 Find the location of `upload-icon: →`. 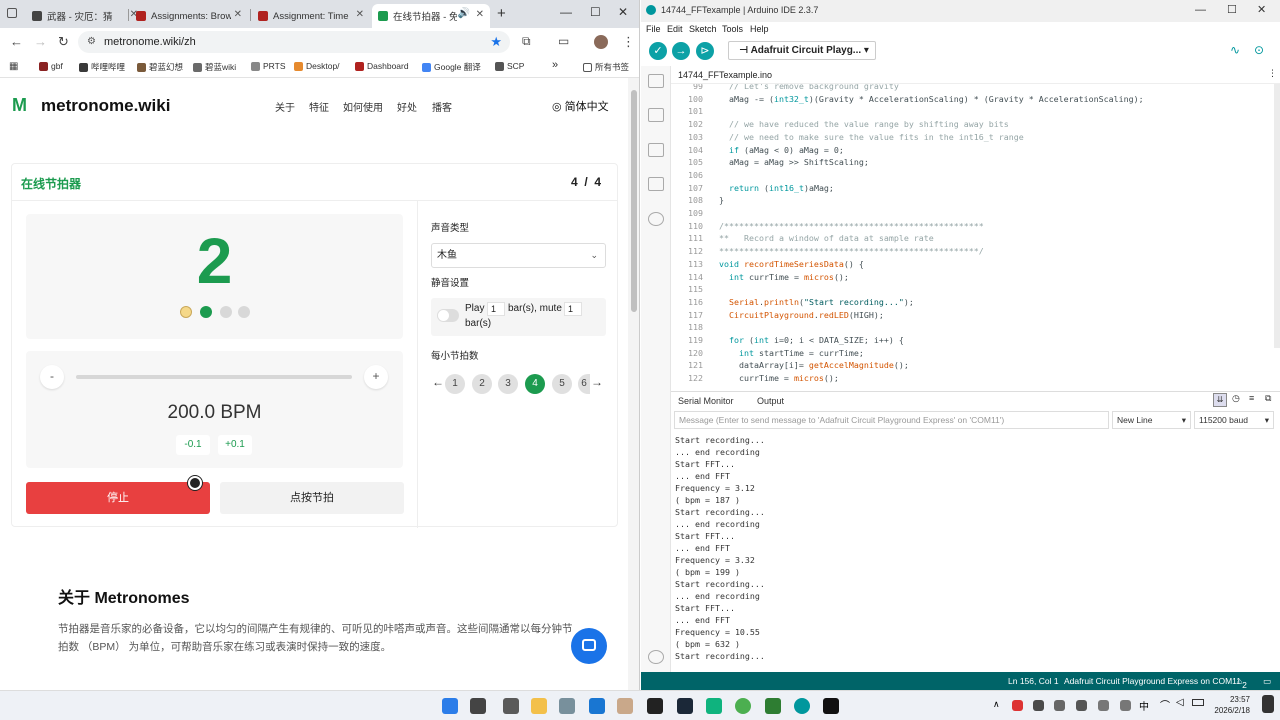

upload-icon: → is located at coordinates (681, 51).